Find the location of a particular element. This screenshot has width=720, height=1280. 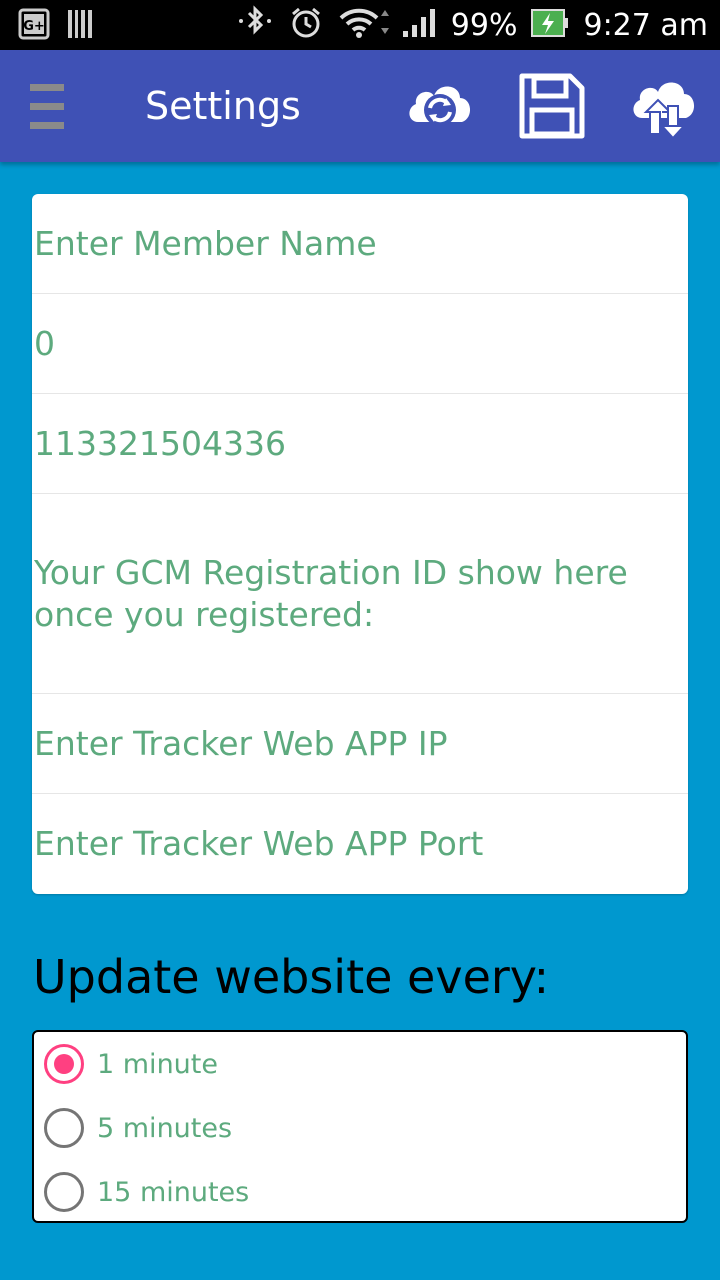

radio-option-5-minutes: 5 minutes is located at coordinates (138, 1128).